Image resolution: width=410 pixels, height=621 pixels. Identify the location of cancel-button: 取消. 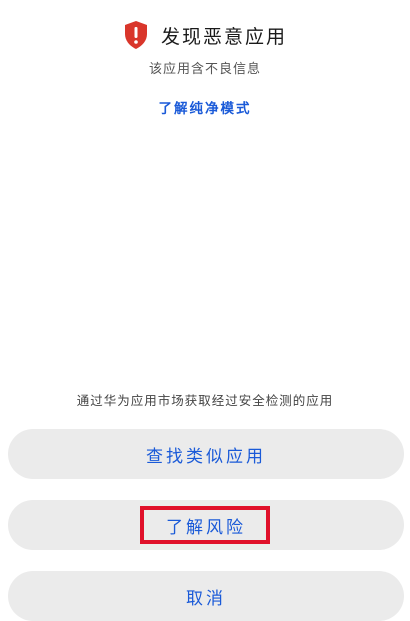
(206, 596).